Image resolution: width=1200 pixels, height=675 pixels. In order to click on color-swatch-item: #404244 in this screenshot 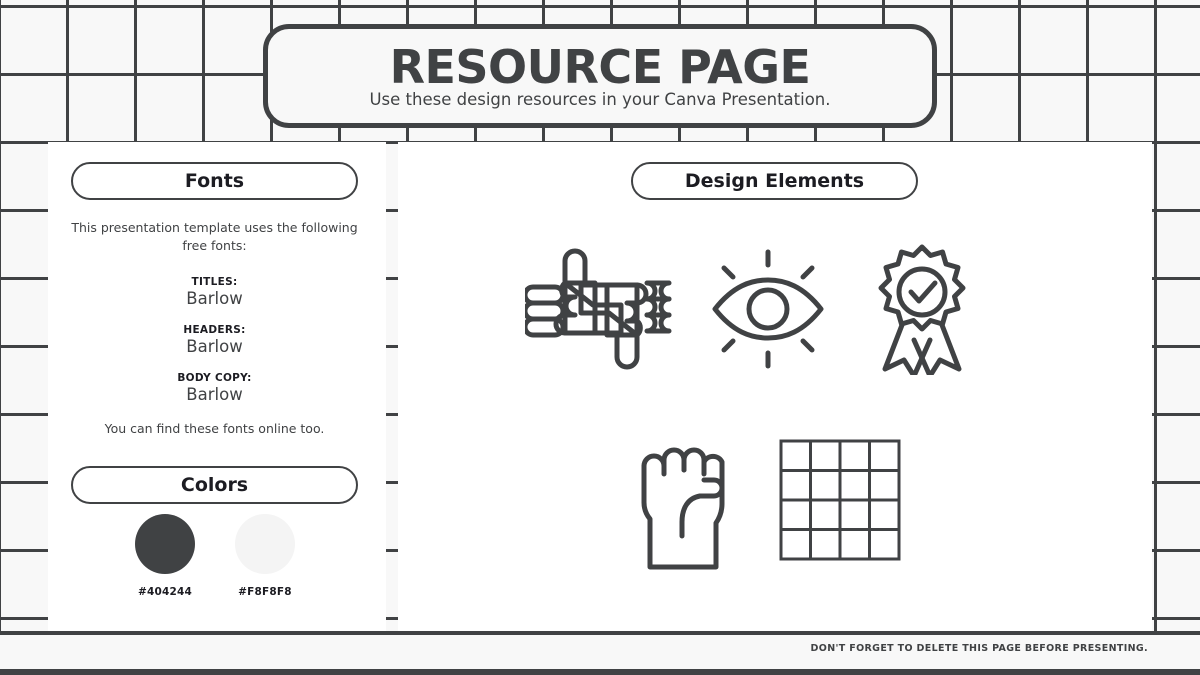, I will do `click(165, 556)`.